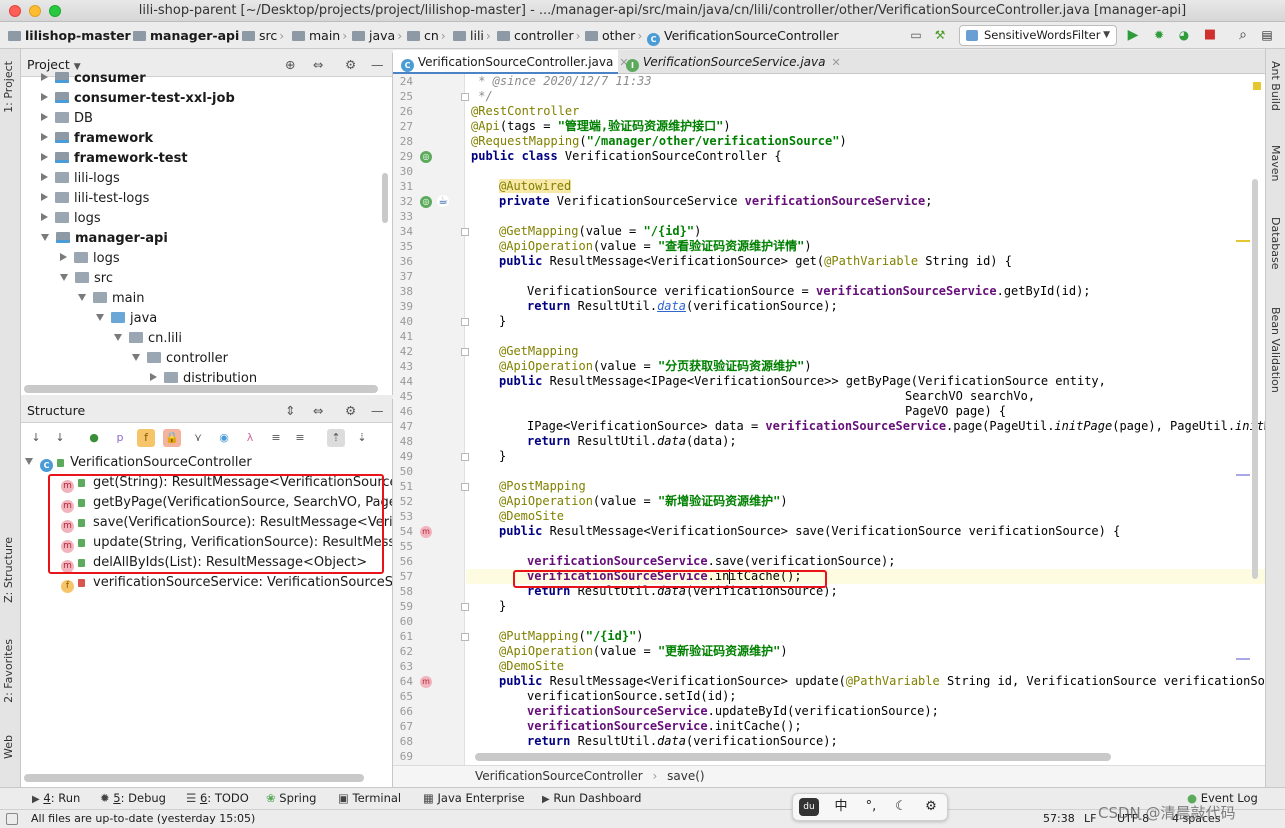  I want to click on tree-item: java, so click(126, 319).